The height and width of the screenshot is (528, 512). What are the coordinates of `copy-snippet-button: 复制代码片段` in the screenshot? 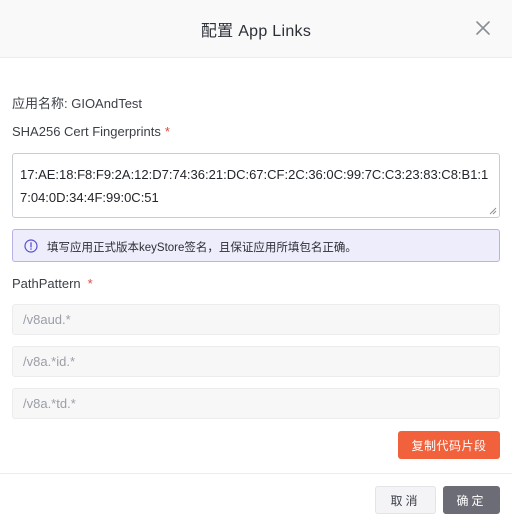 It's located at (449, 445).